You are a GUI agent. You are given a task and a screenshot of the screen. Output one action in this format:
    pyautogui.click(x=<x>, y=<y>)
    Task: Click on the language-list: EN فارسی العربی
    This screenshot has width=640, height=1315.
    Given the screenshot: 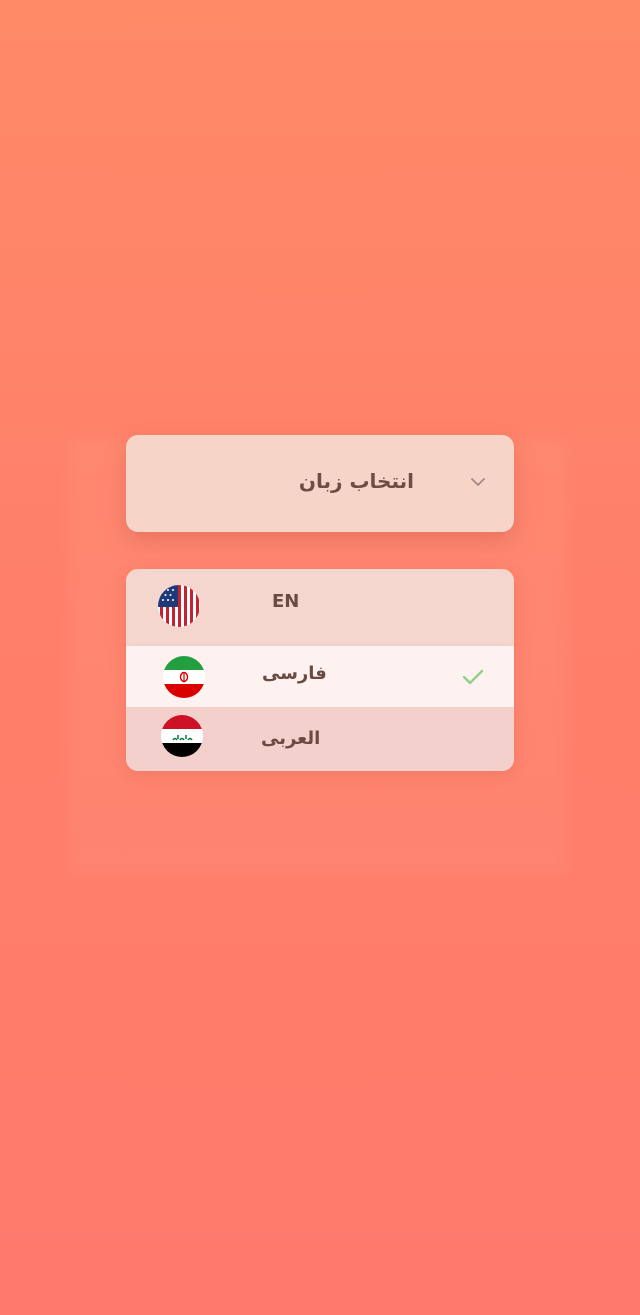 What is the action you would take?
    pyautogui.click(x=320, y=670)
    